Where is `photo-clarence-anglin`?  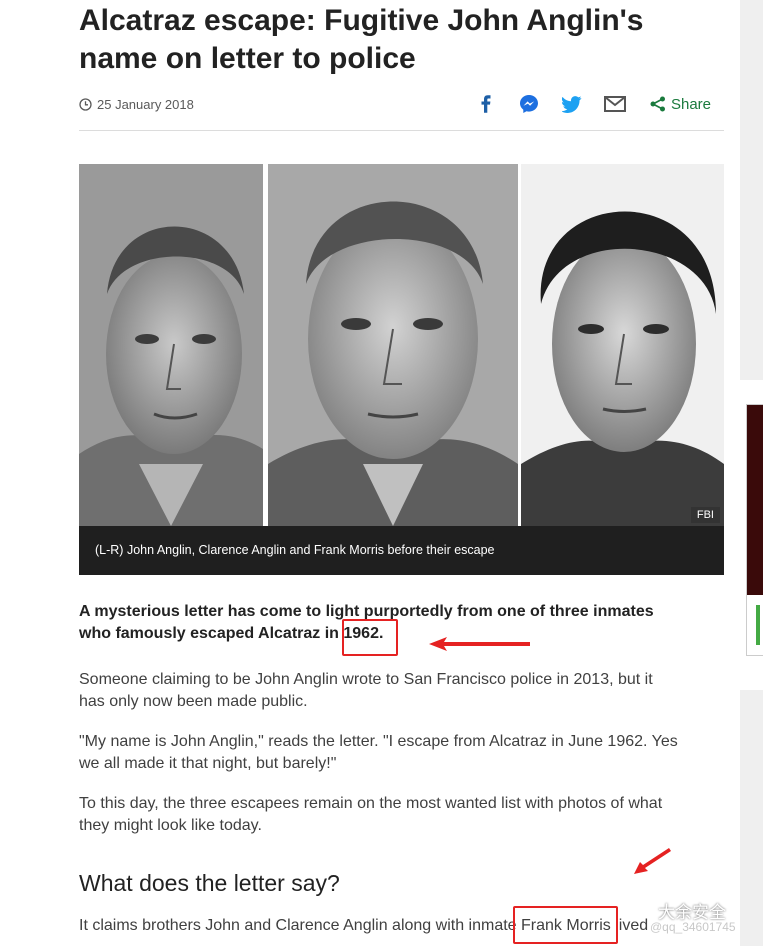 photo-clarence-anglin is located at coordinates (393, 345).